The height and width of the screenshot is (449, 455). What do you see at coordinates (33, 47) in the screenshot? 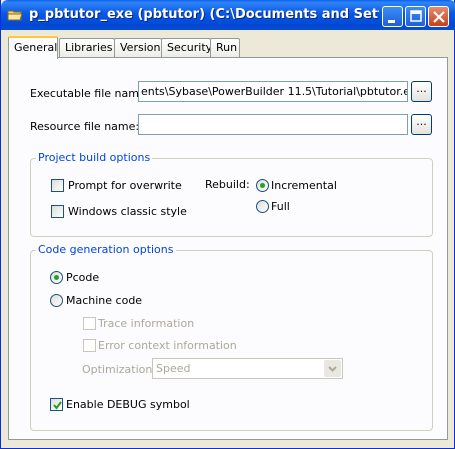
I see `tab-general: General` at bounding box center [33, 47].